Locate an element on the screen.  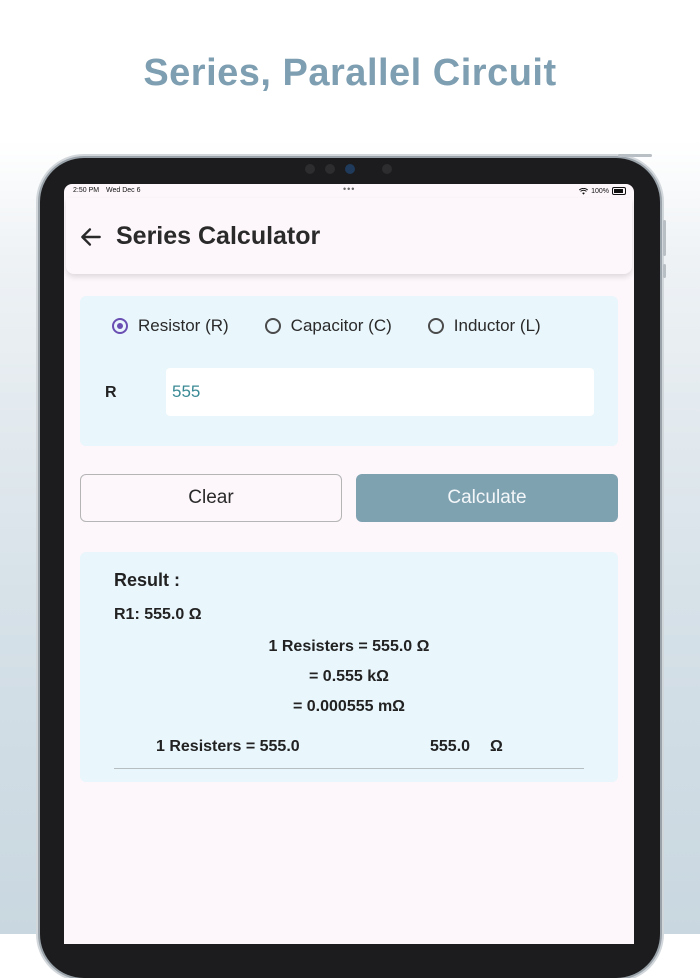
battery-percent: 100% is located at coordinates (600, 191).